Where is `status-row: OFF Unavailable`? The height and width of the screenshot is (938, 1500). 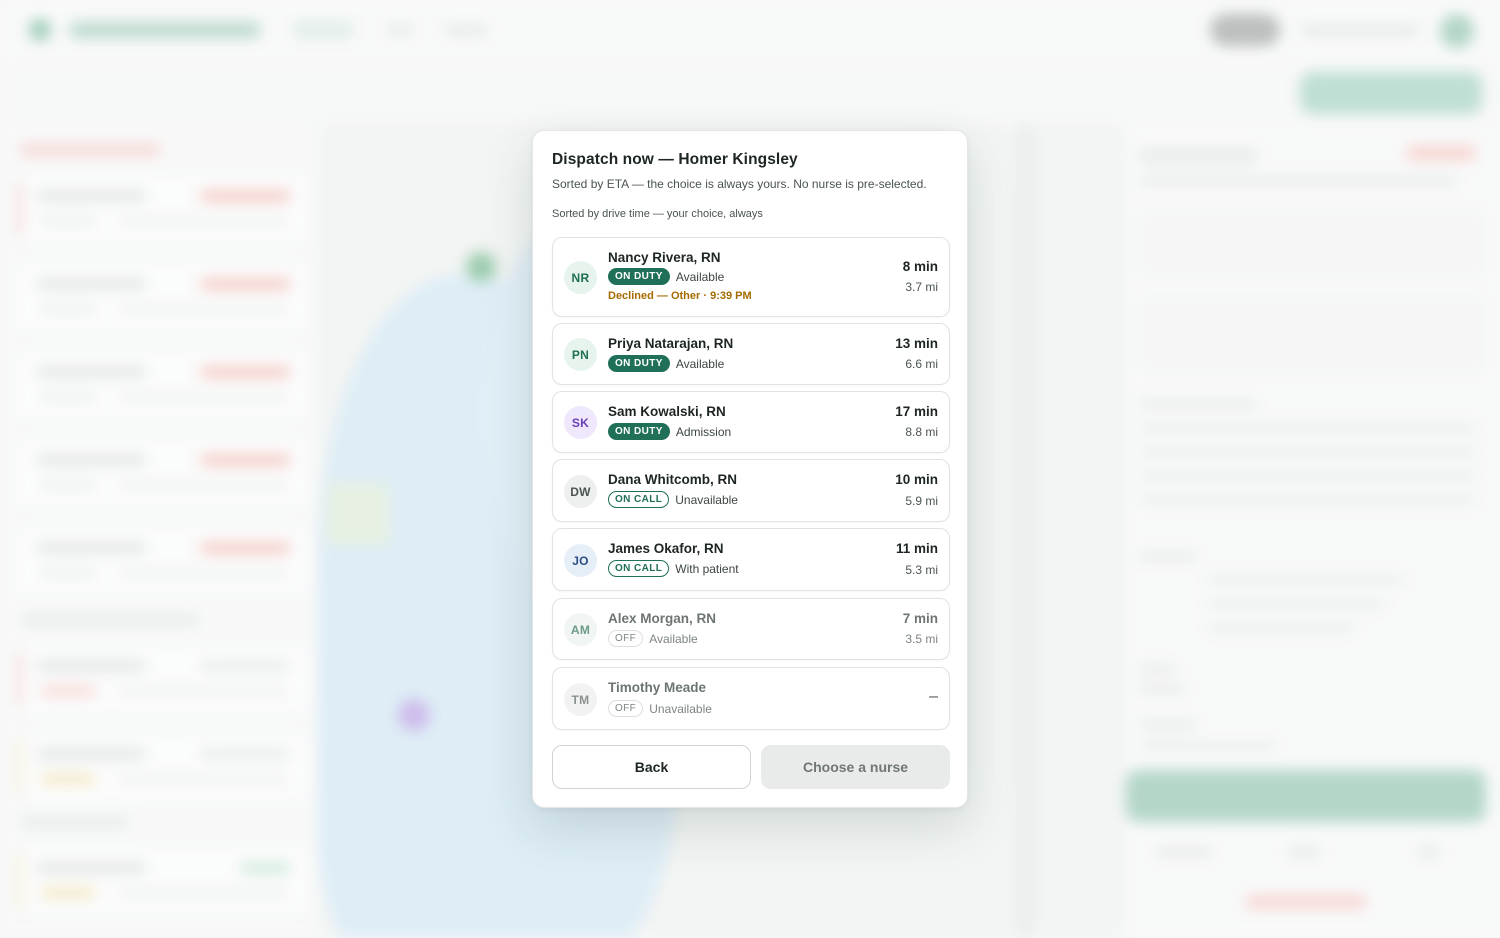
status-row: OFF Unavailable is located at coordinates (660, 708).